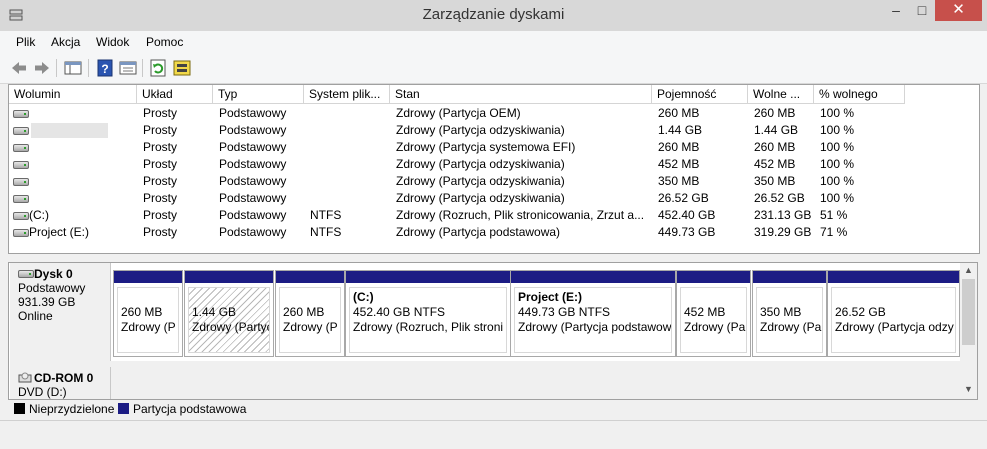 This screenshot has height=449, width=987. Describe the element at coordinates (779, 198) in the screenshot. I see `cell-free: 26.52 GB` at that location.